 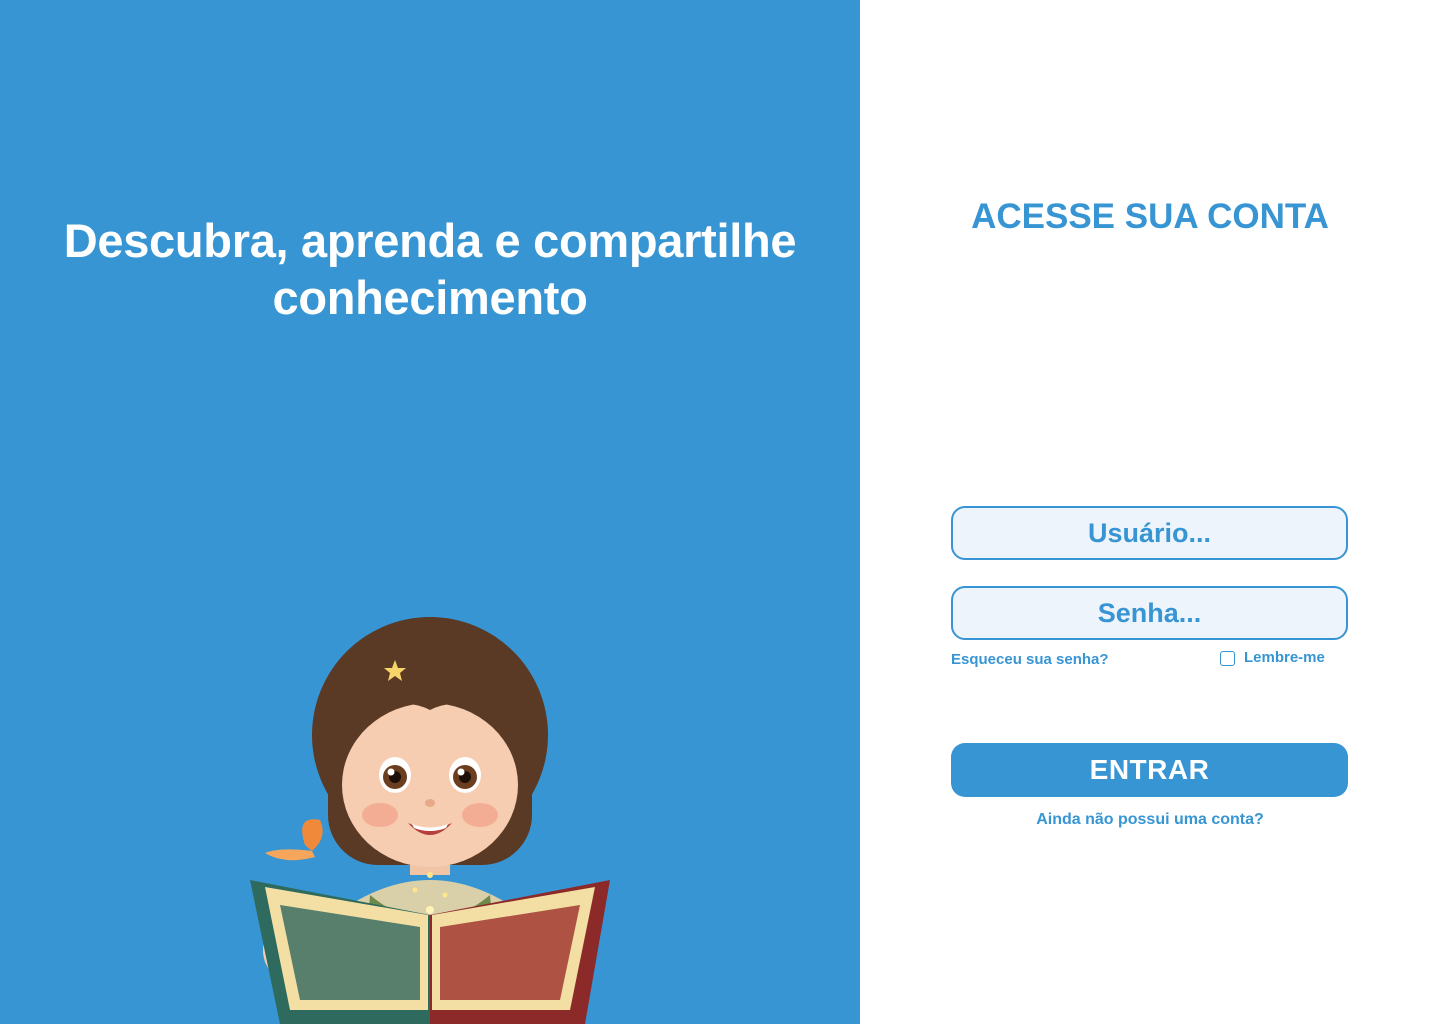 I want to click on login-title: ACESSE SUA CONTA, so click(x=1150, y=216).